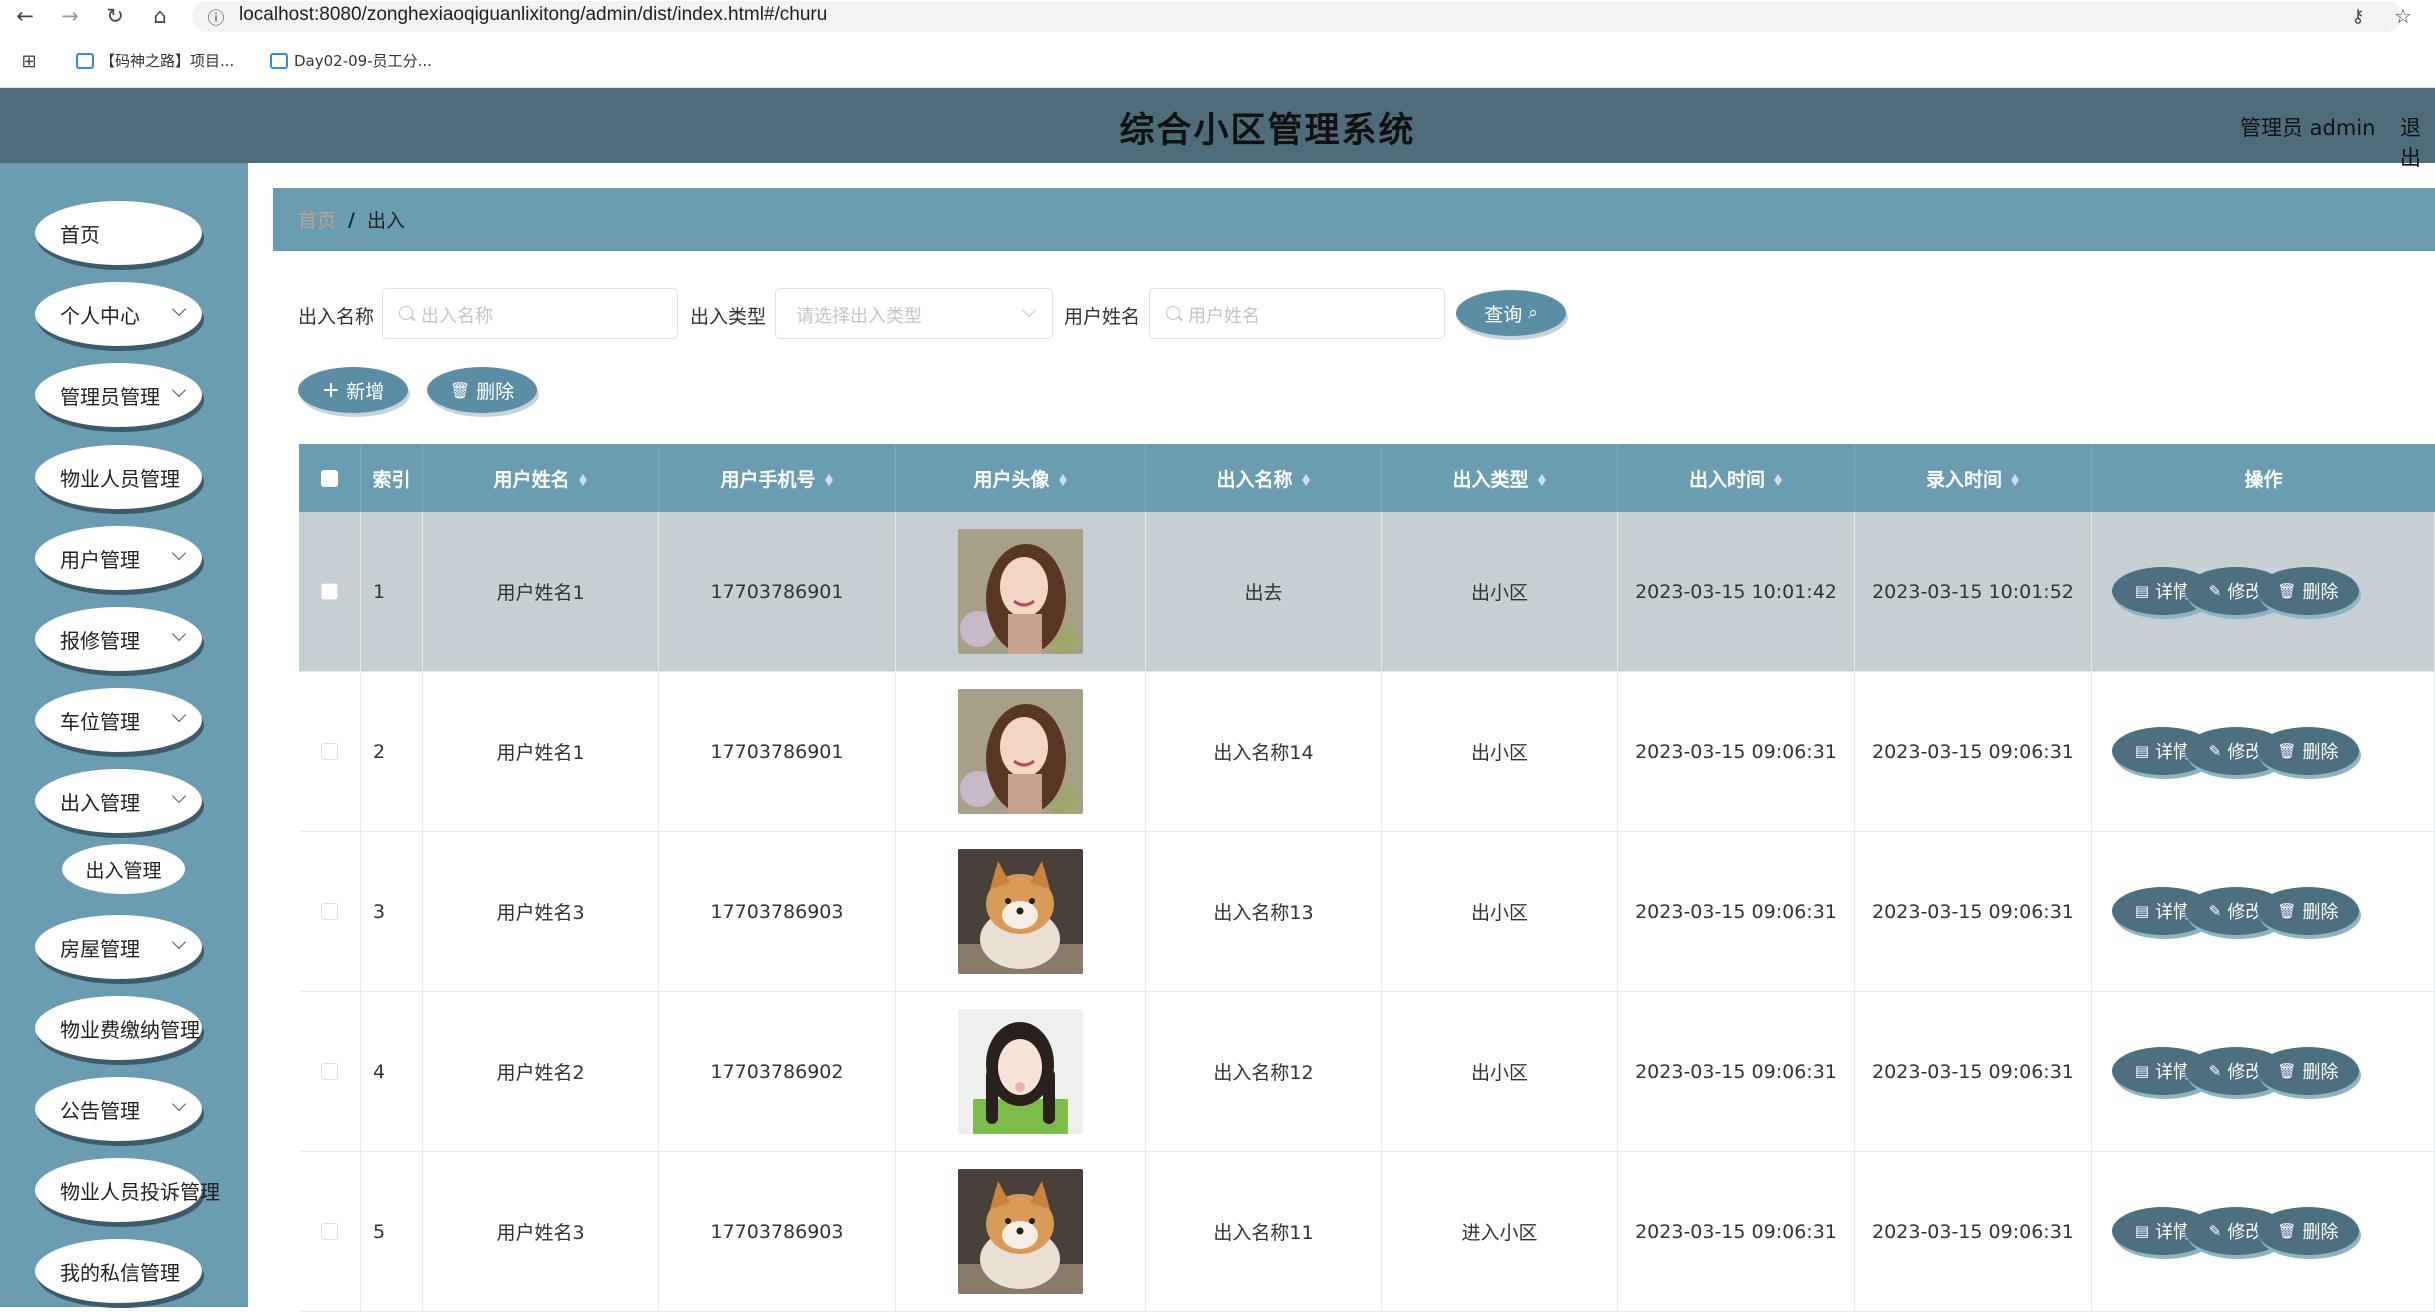 The height and width of the screenshot is (1312, 2435). Describe the element at coordinates (160, 16) in the screenshot. I see `home-icon: ⌂` at that location.